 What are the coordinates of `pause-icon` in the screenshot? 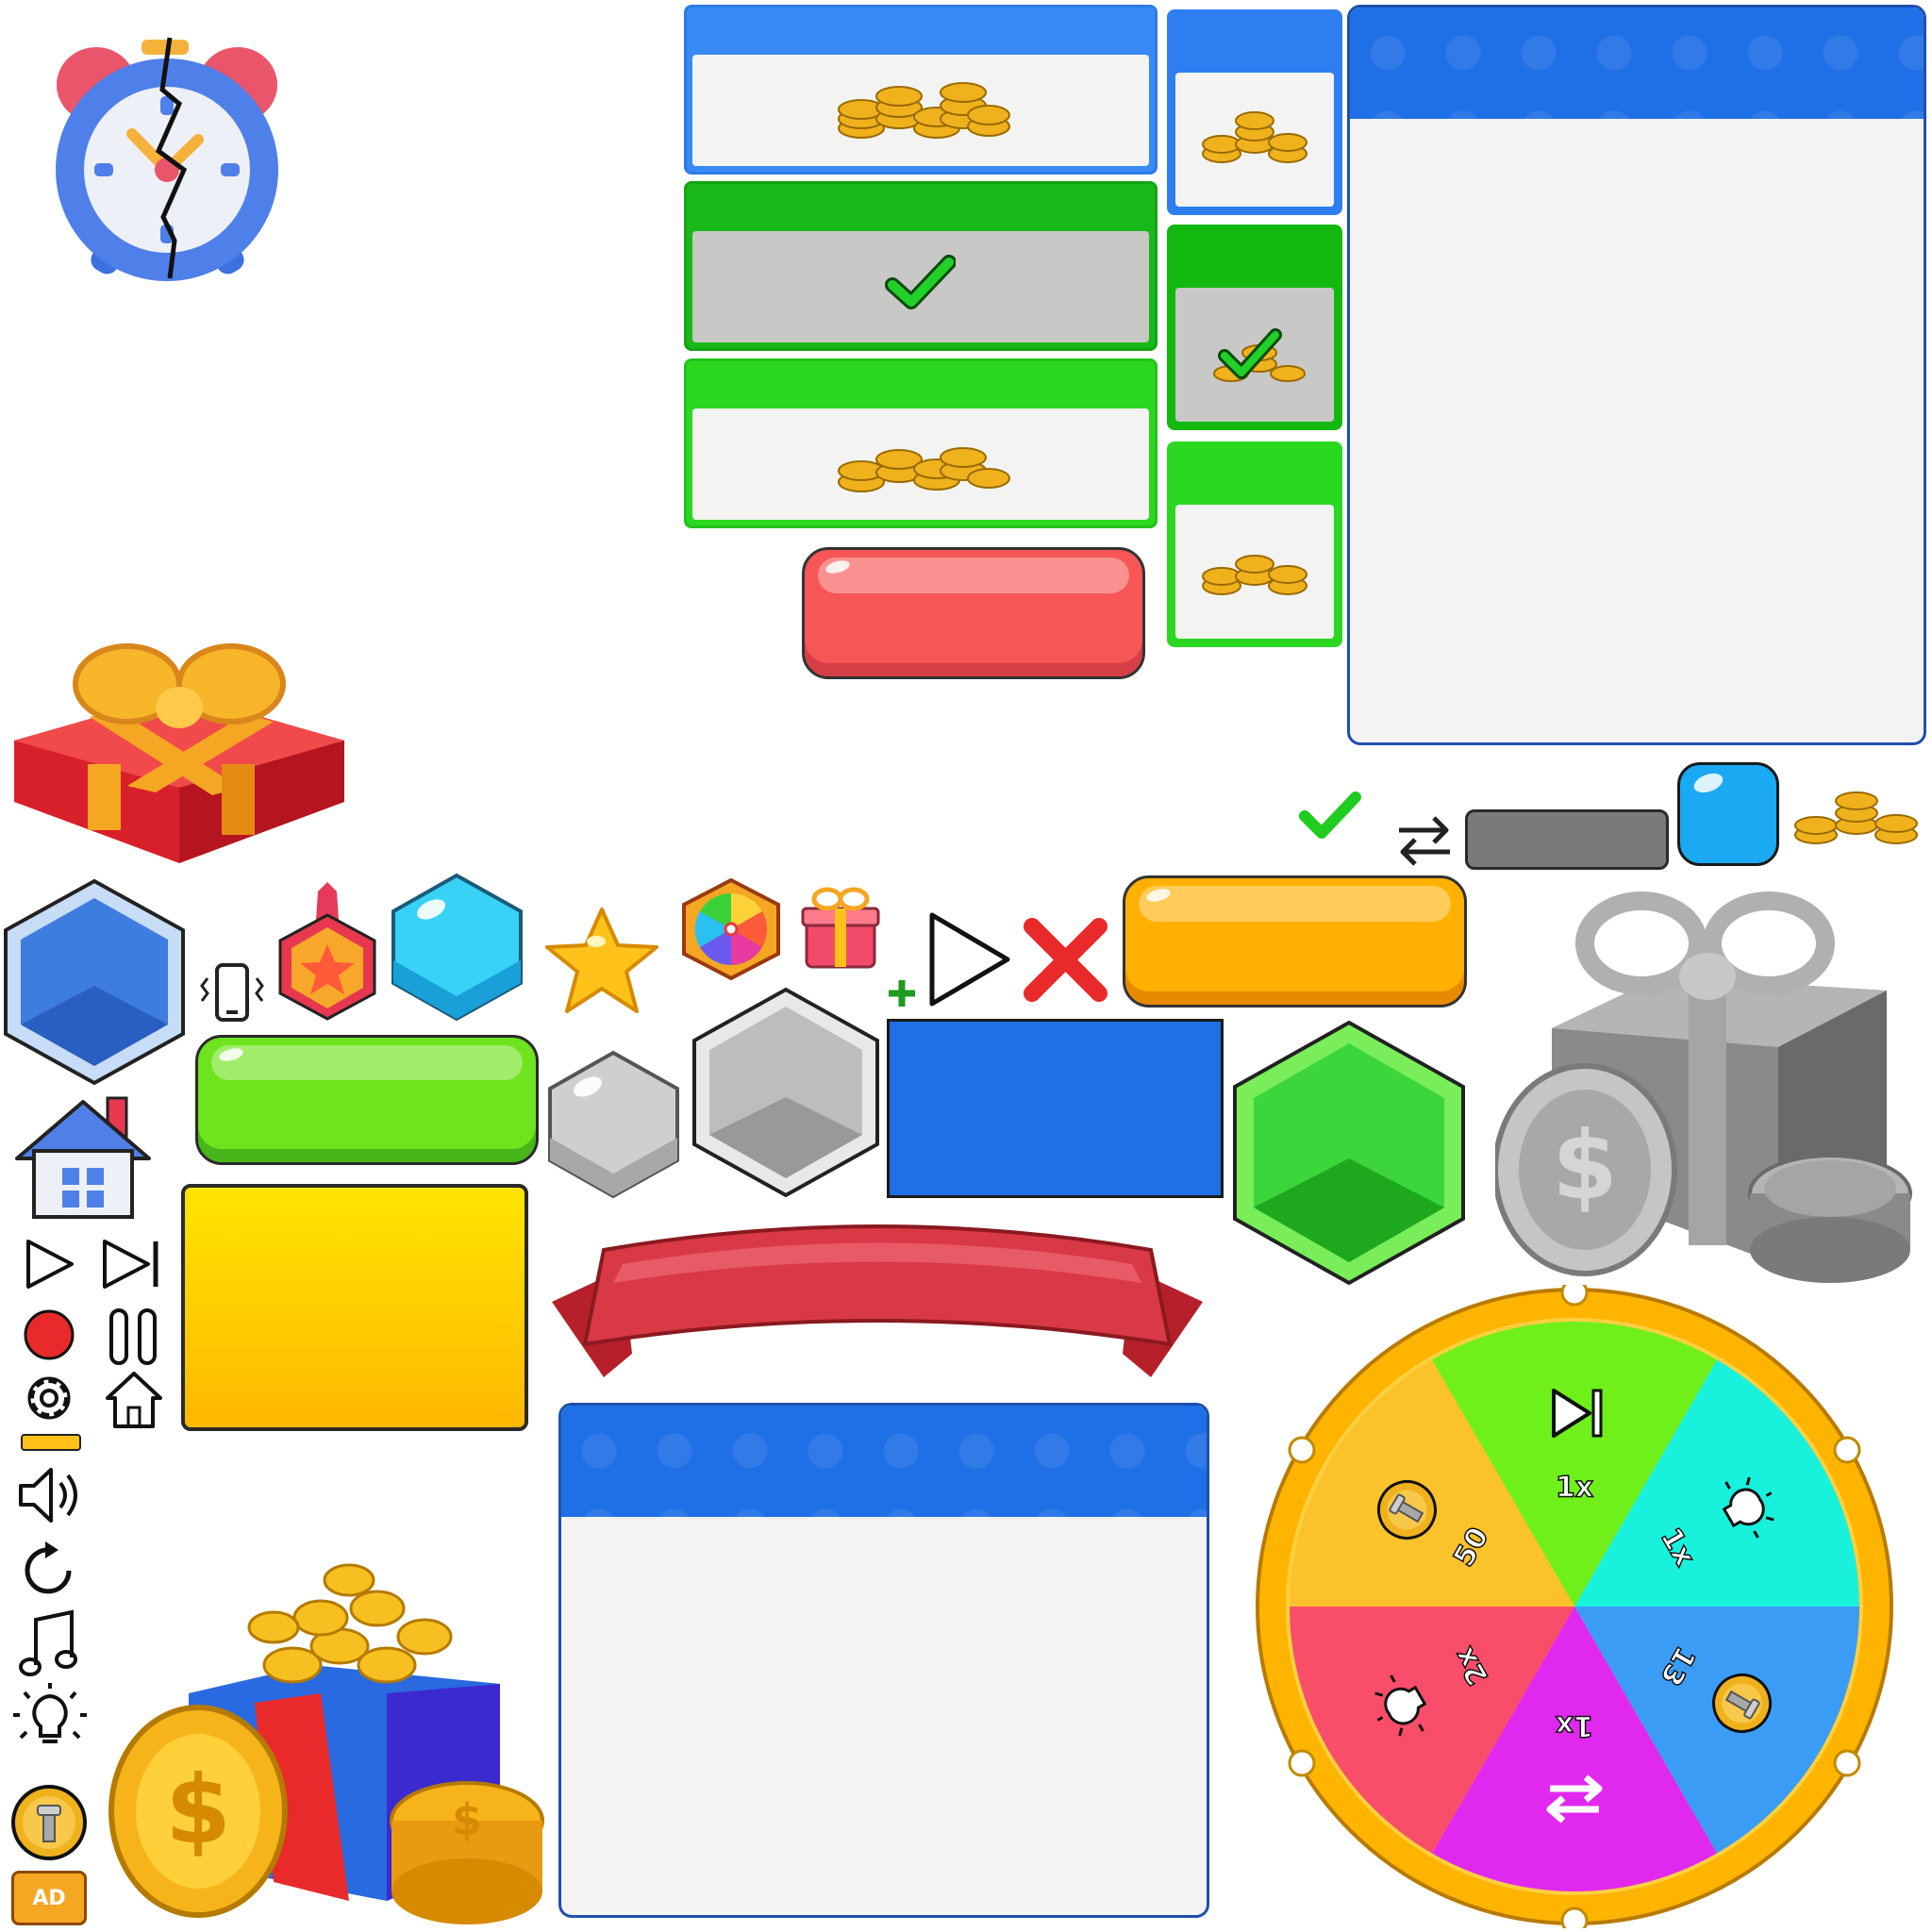 It's located at (134, 1337).